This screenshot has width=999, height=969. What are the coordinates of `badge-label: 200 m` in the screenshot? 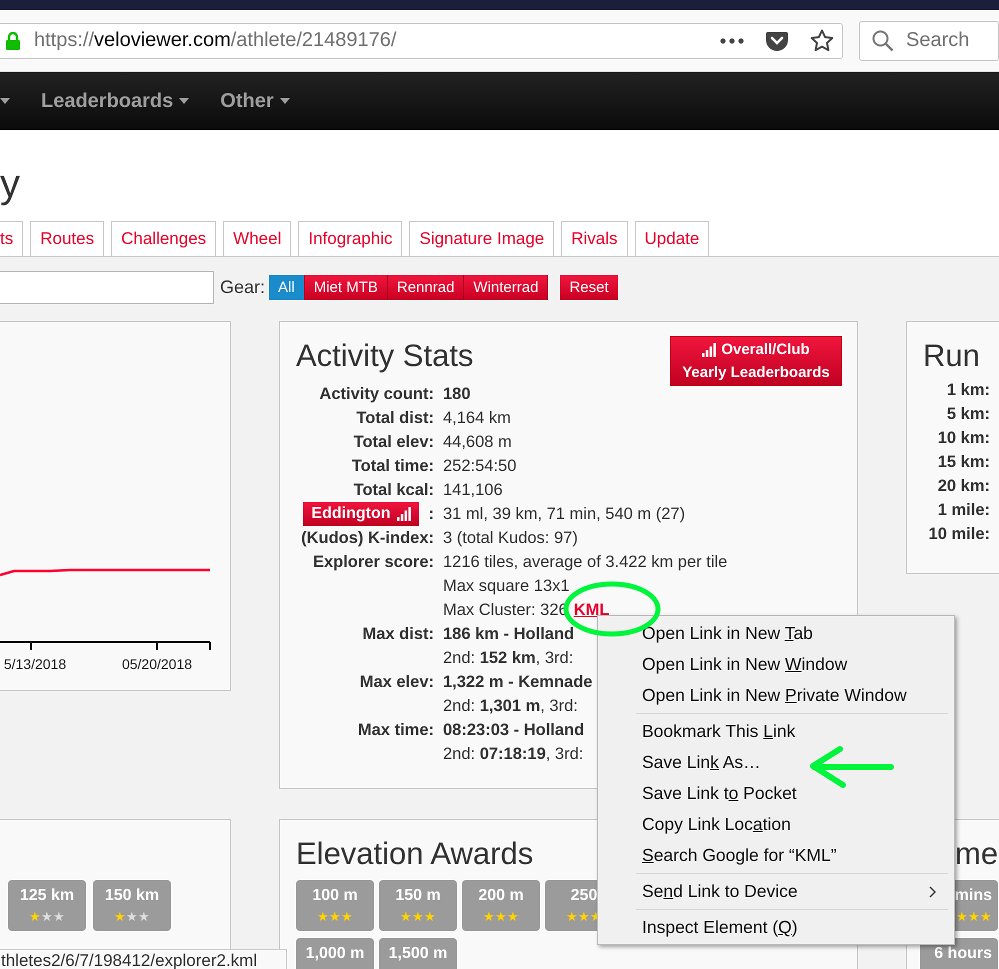 It's located at (501, 896).